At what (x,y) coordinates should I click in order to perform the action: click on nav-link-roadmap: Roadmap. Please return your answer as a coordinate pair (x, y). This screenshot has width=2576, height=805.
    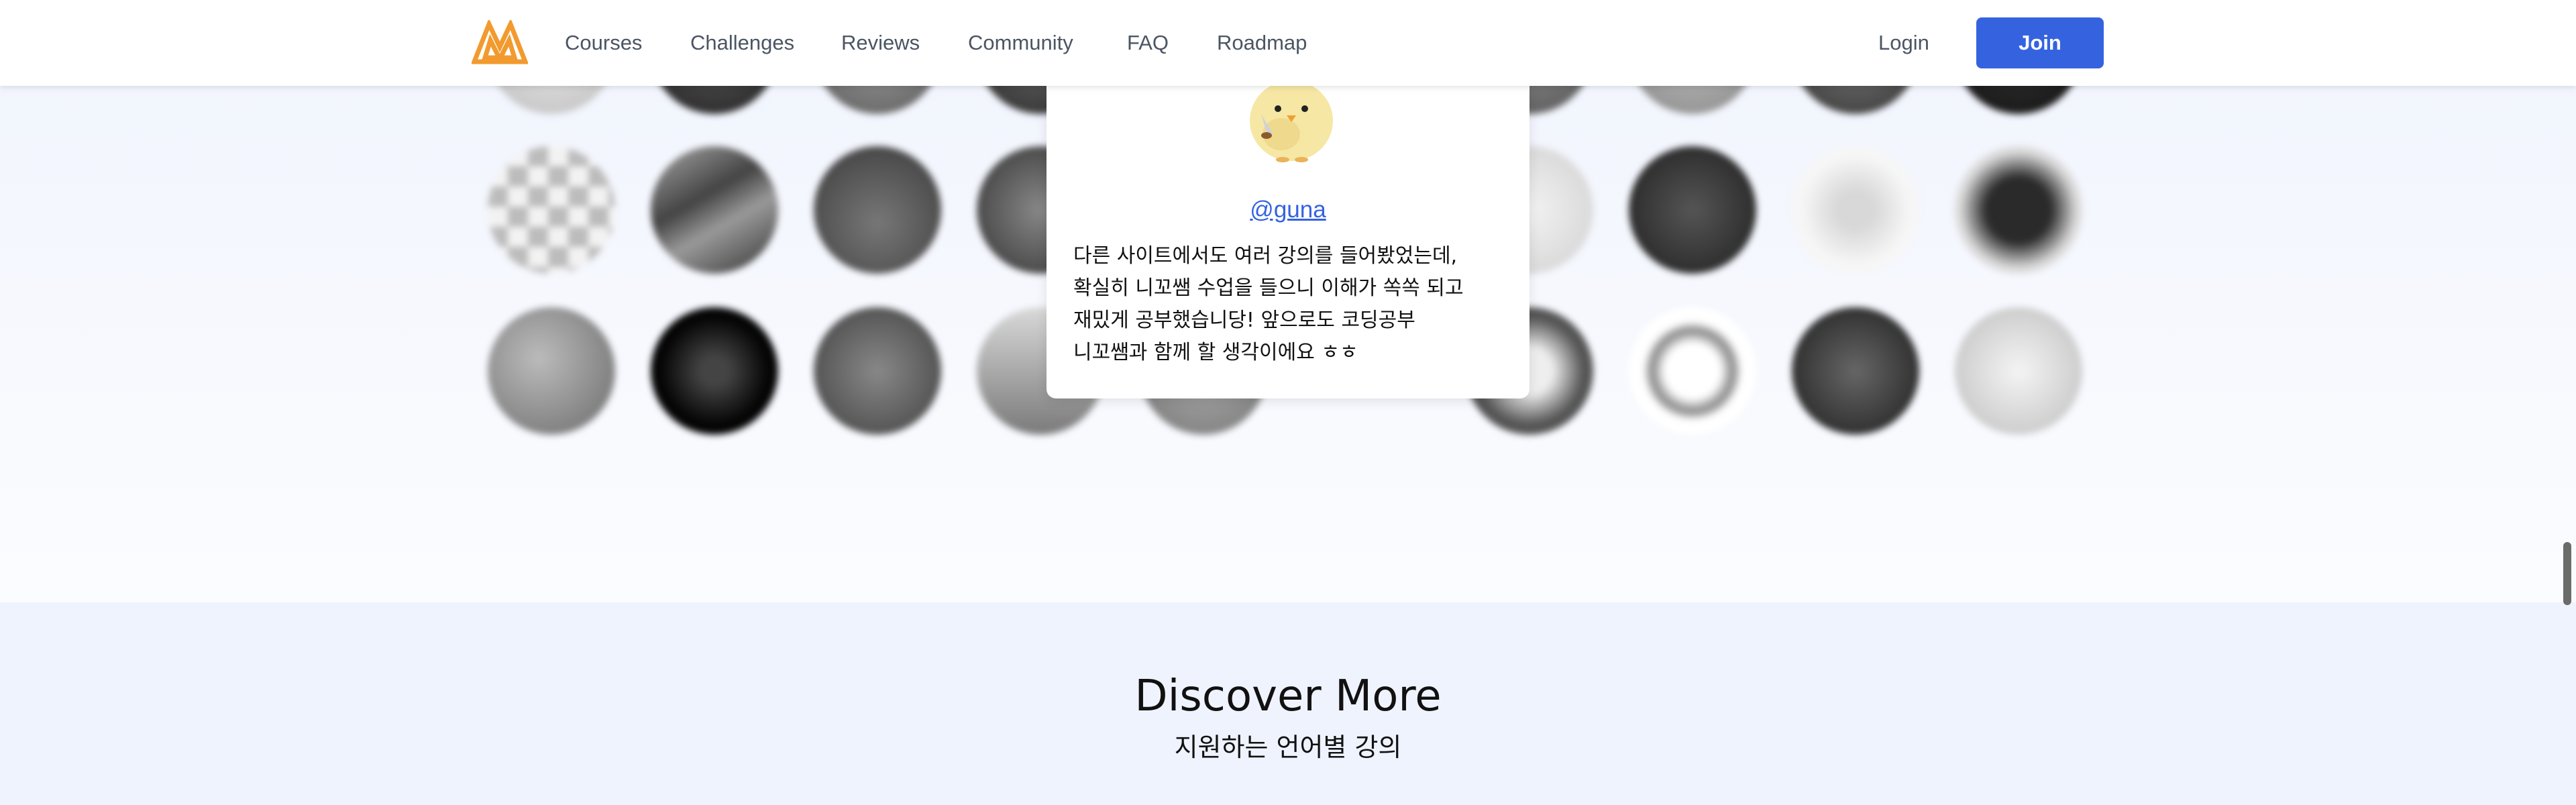
    Looking at the image, I should click on (1262, 43).